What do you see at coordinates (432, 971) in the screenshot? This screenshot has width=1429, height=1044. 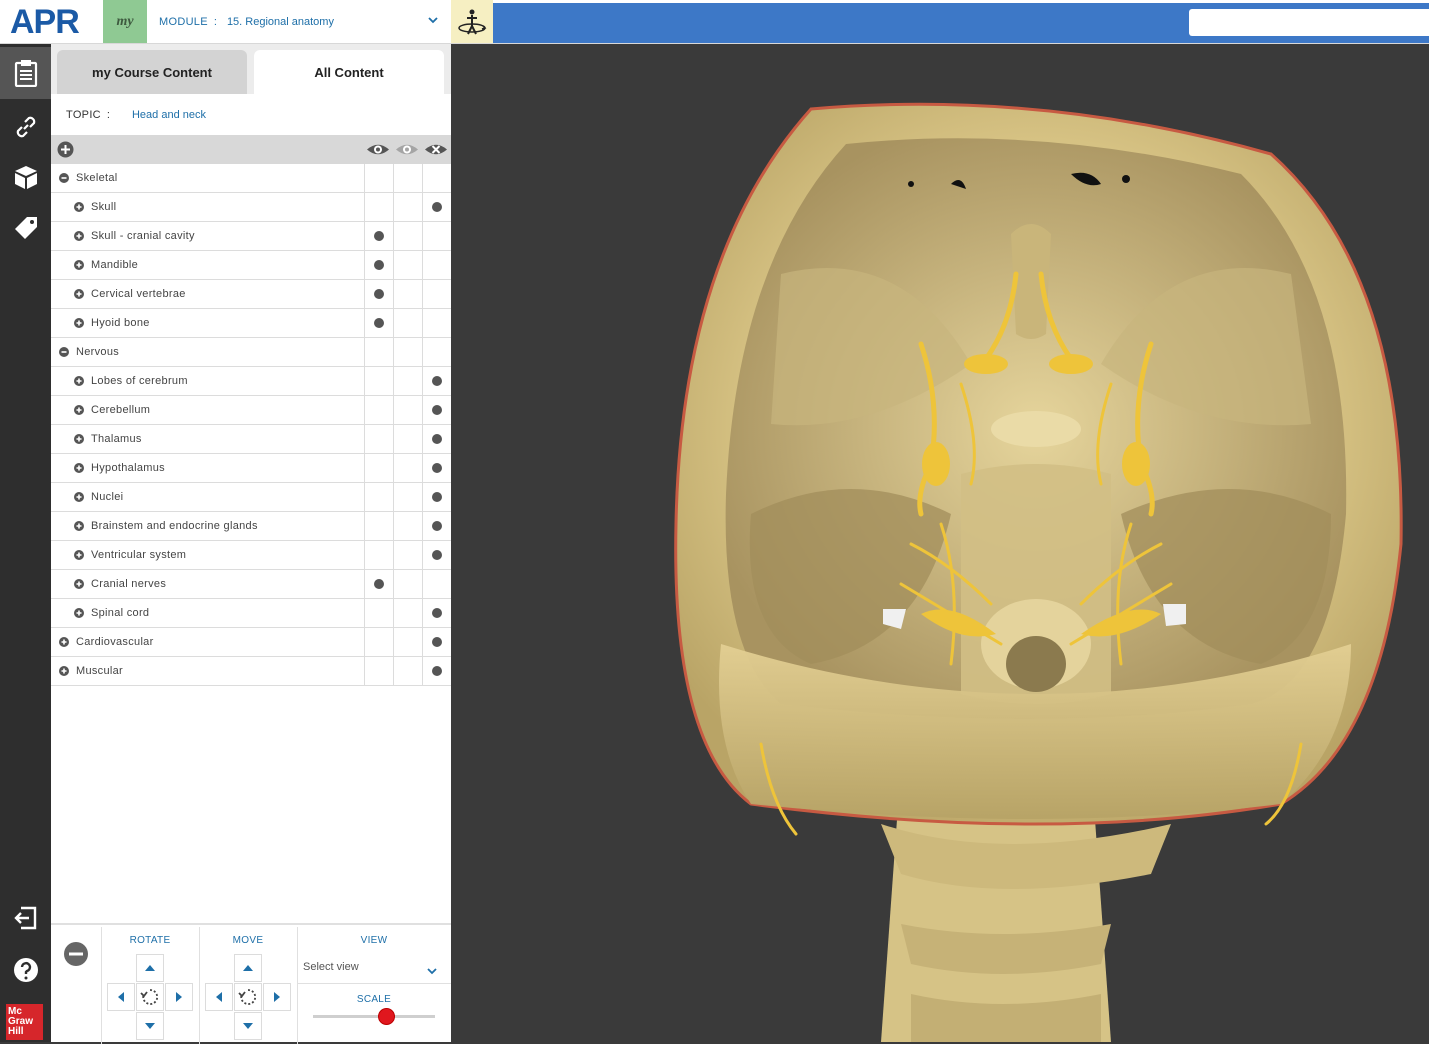 I see `chevron-down-icon` at bounding box center [432, 971].